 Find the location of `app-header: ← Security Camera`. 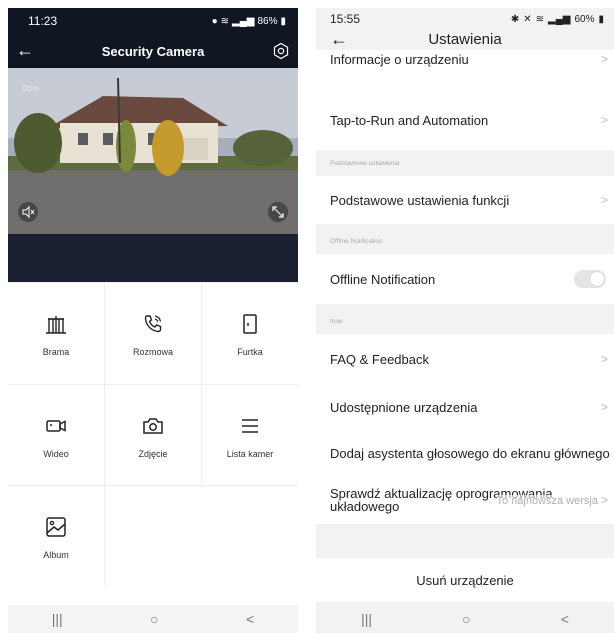

app-header: ← Security Camera is located at coordinates (153, 51).